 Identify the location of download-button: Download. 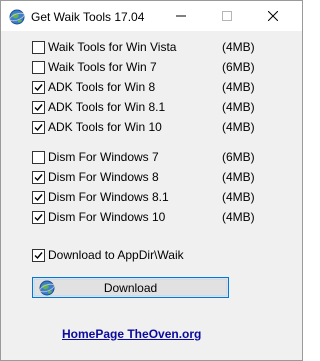
(130, 287).